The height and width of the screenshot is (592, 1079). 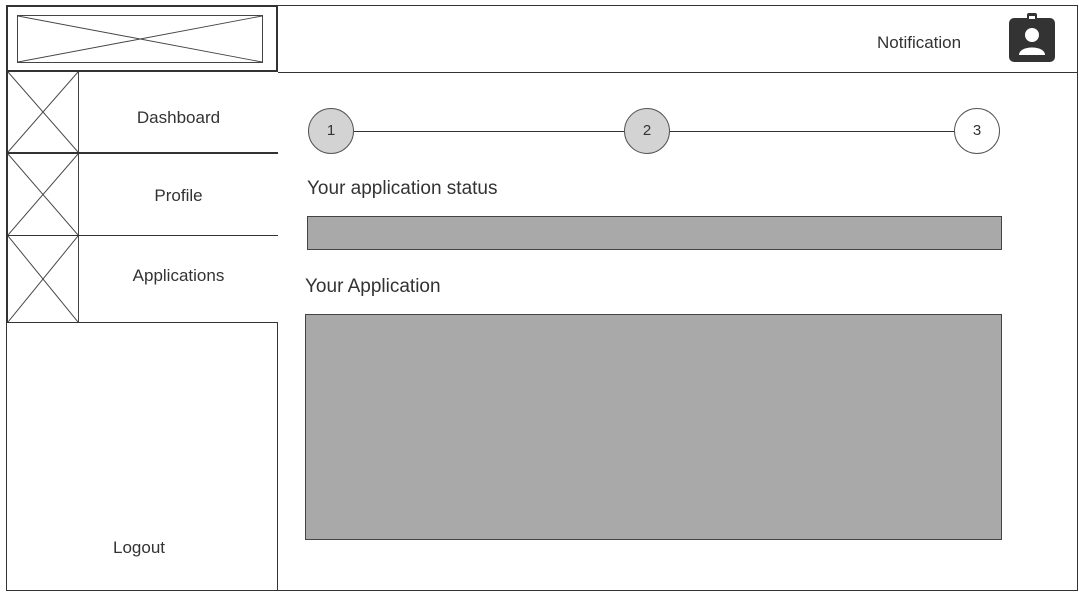 I want to click on sidebar-item-profile: Profile, so click(x=142, y=195).